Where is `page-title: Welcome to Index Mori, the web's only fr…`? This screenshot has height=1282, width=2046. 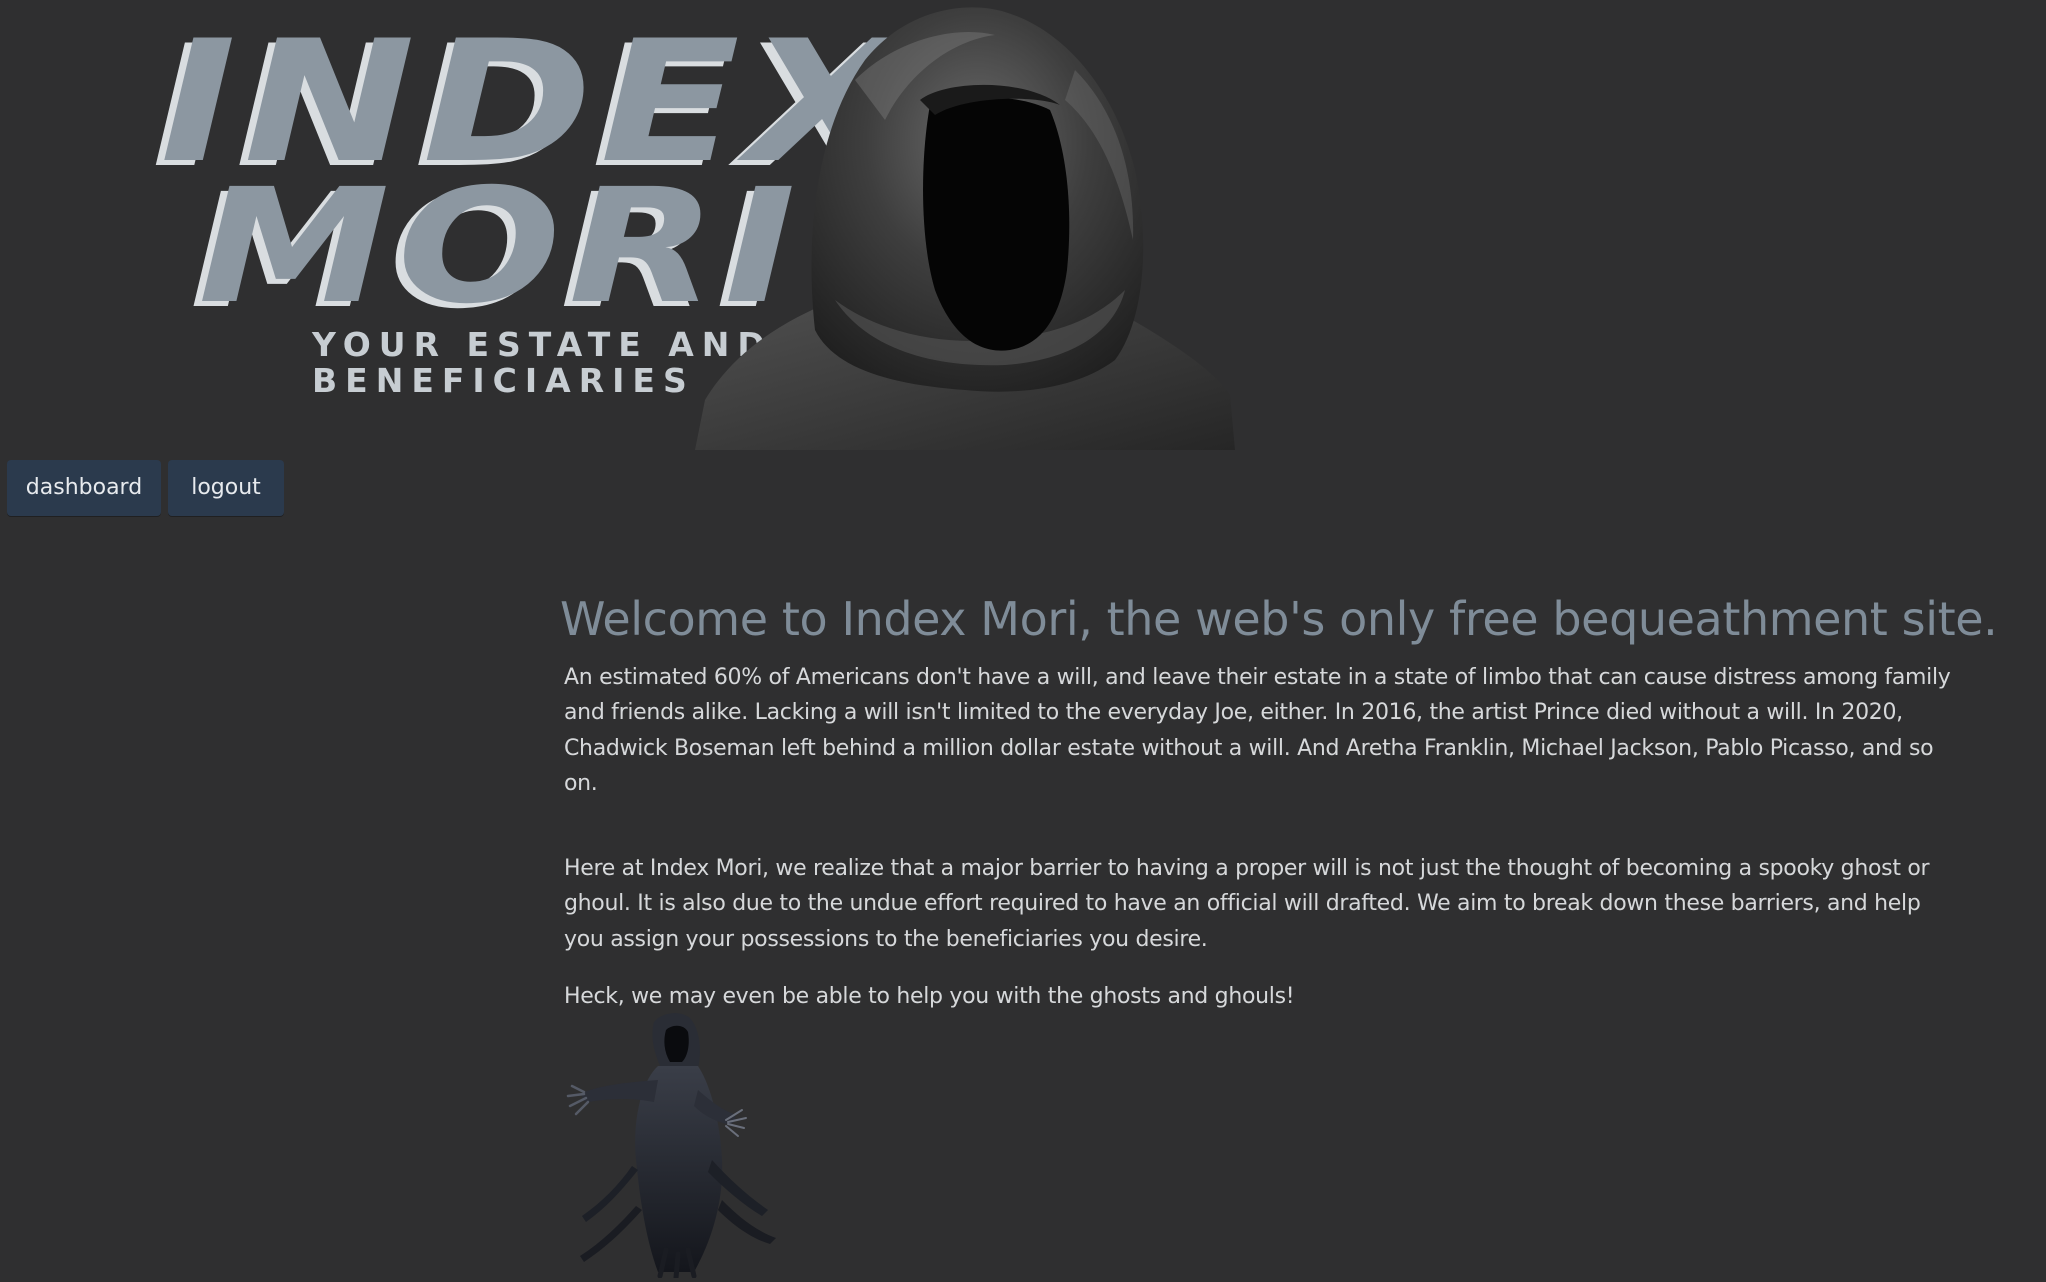 page-title: Welcome to Index Mori, the web's only fr… is located at coordinates (1279, 619).